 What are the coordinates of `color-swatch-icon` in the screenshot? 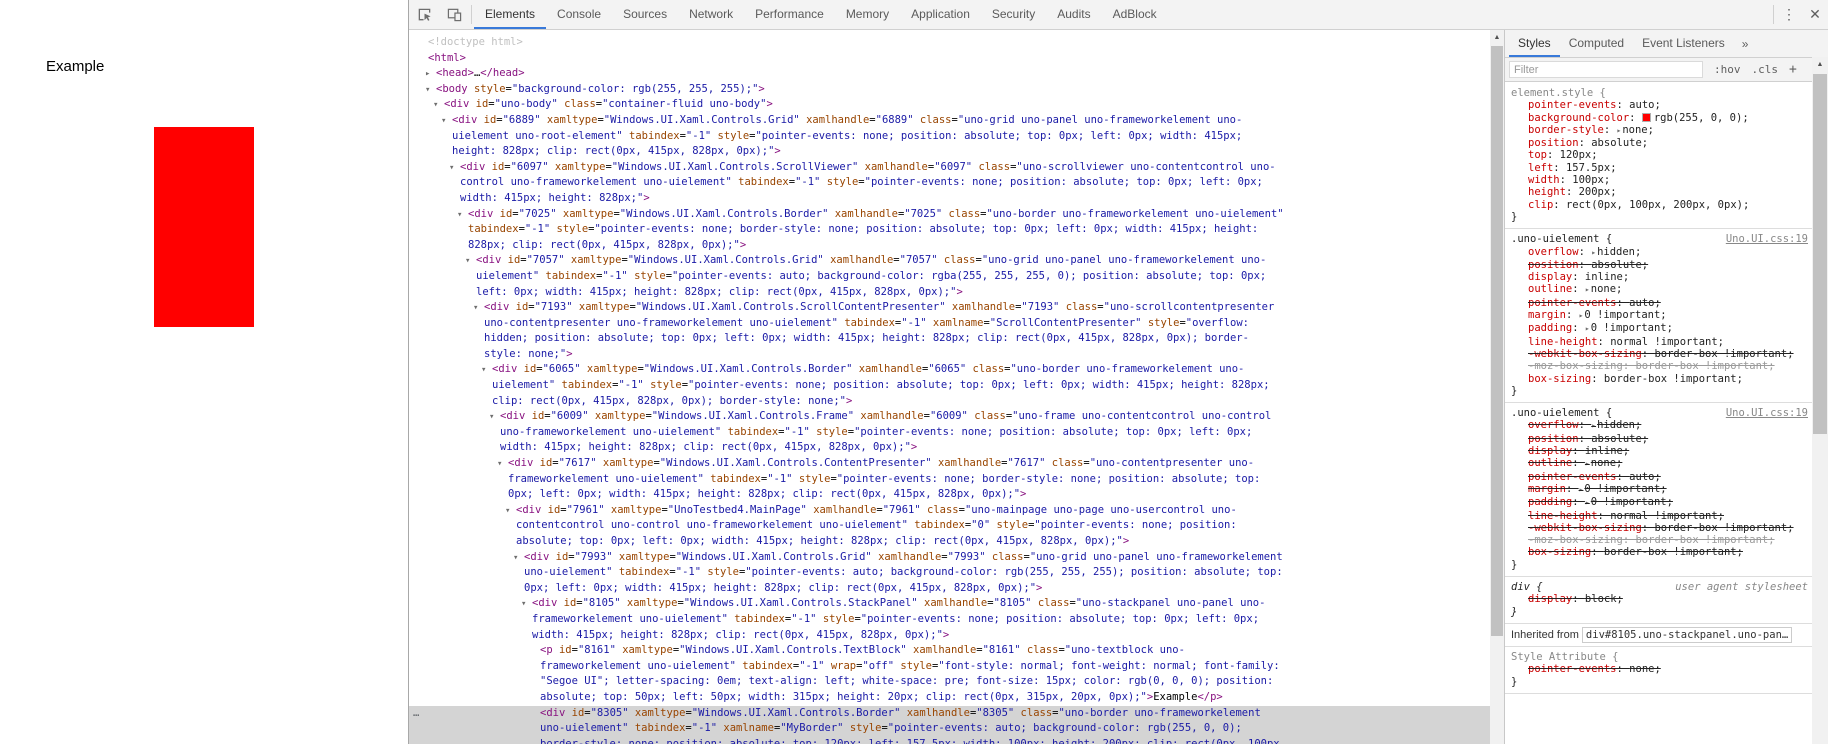 It's located at (1646, 117).